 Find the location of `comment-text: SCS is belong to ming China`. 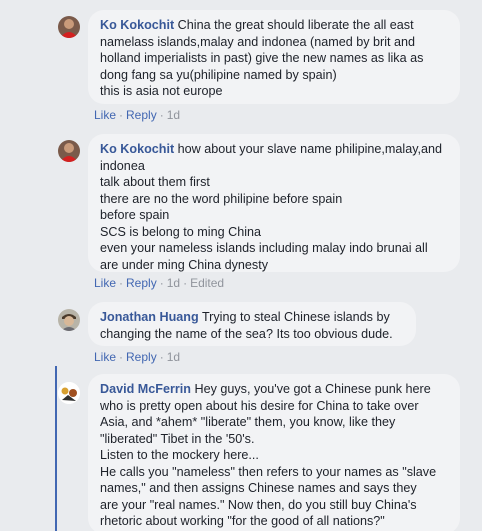

comment-text: SCS is belong to ming China is located at coordinates (181, 231).